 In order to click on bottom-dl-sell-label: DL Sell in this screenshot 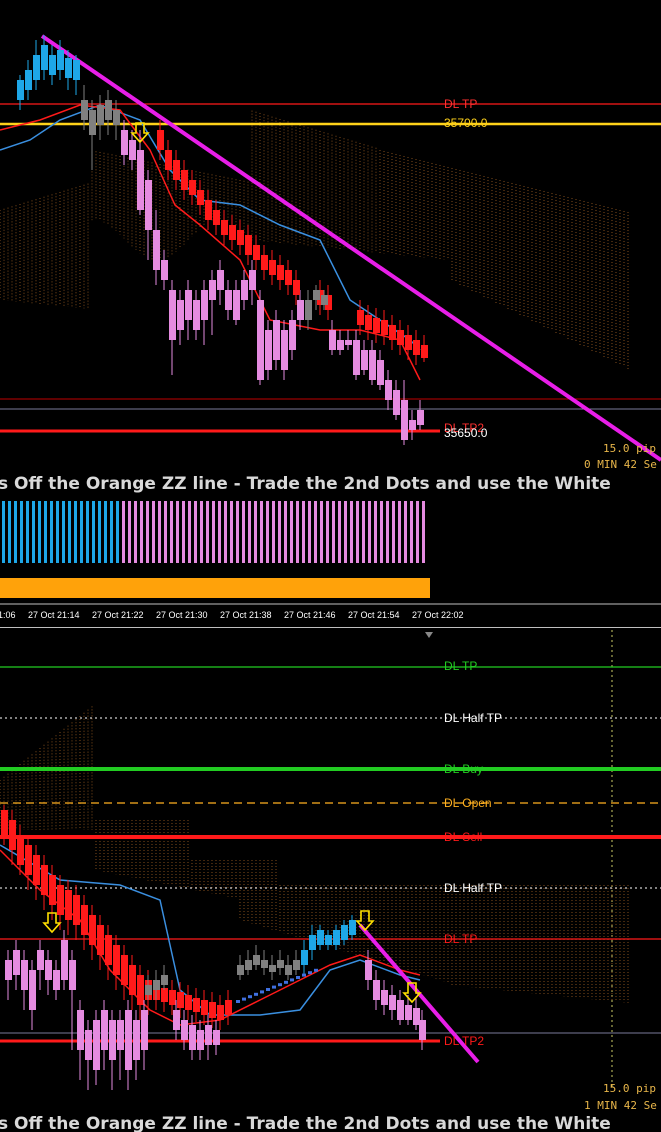, I will do `click(463, 837)`.